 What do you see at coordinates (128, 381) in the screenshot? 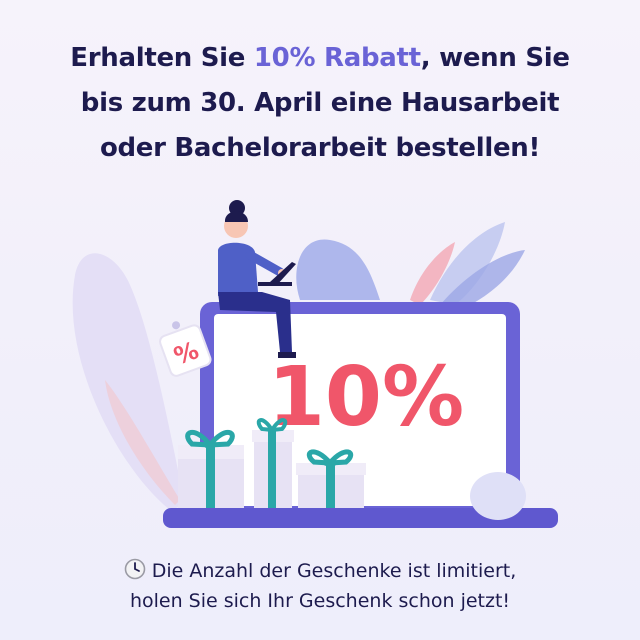
I see `leaf-left` at bounding box center [128, 381].